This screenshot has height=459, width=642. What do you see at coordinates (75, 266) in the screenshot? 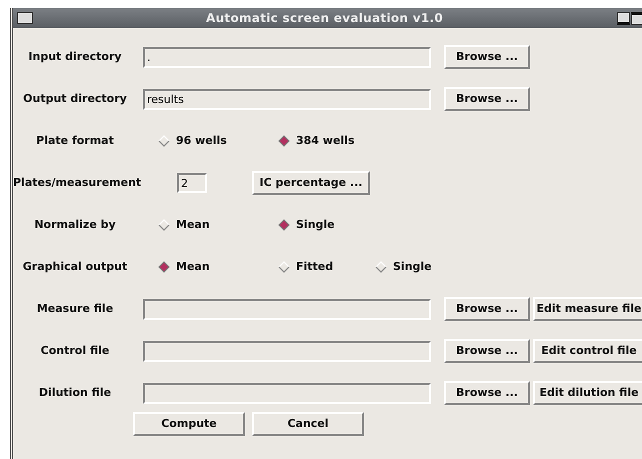
I see `field-label: Graphical output` at bounding box center [75, 266].